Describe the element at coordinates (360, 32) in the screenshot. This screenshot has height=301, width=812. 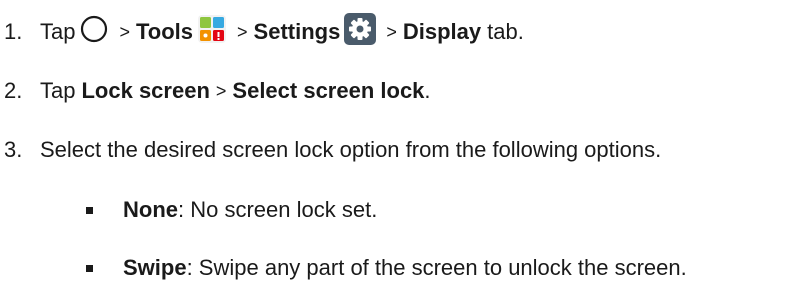
I see `gear-icon` at that location.